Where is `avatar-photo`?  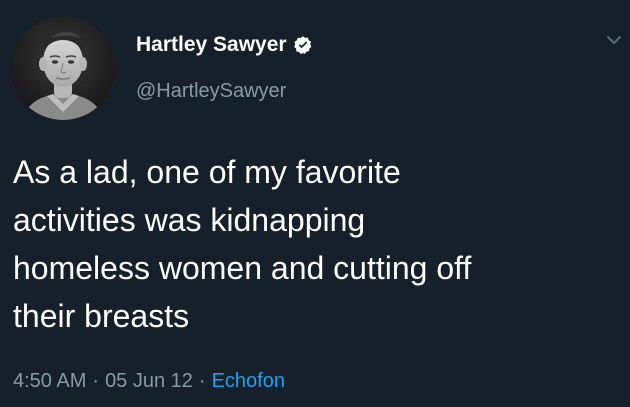
avatar-photo is located at coordinates (63, 68).